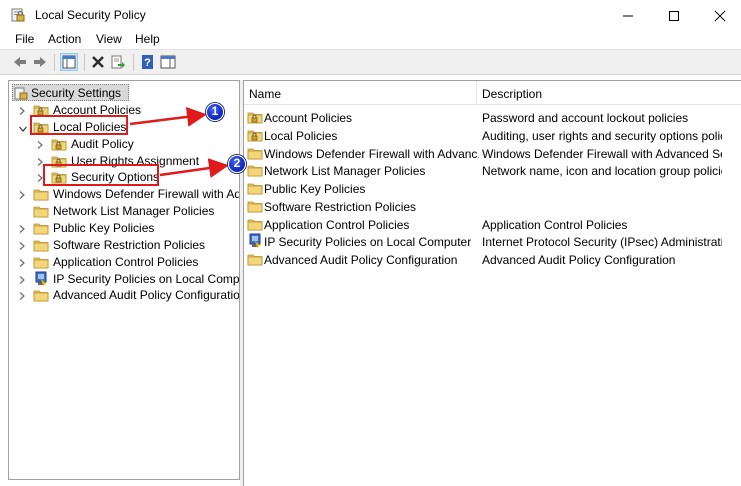 The width and height of the screenshot is (741, 486). I want to click on tree-item-label: Public Key Policies, so click(104, 227).